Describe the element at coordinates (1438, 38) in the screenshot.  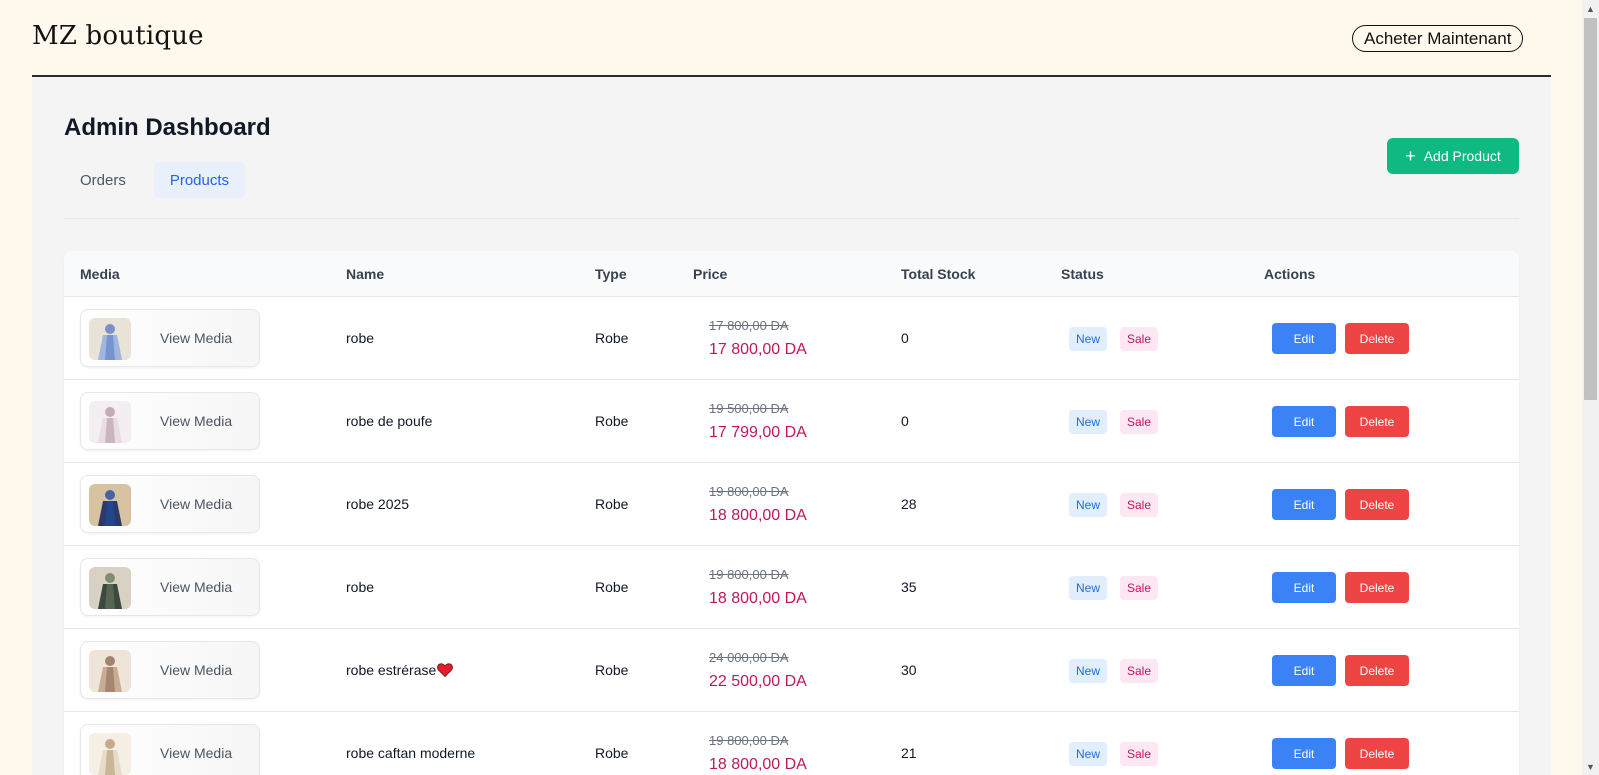
I see `buy-now-button: Acheter Maintenant` at that location.